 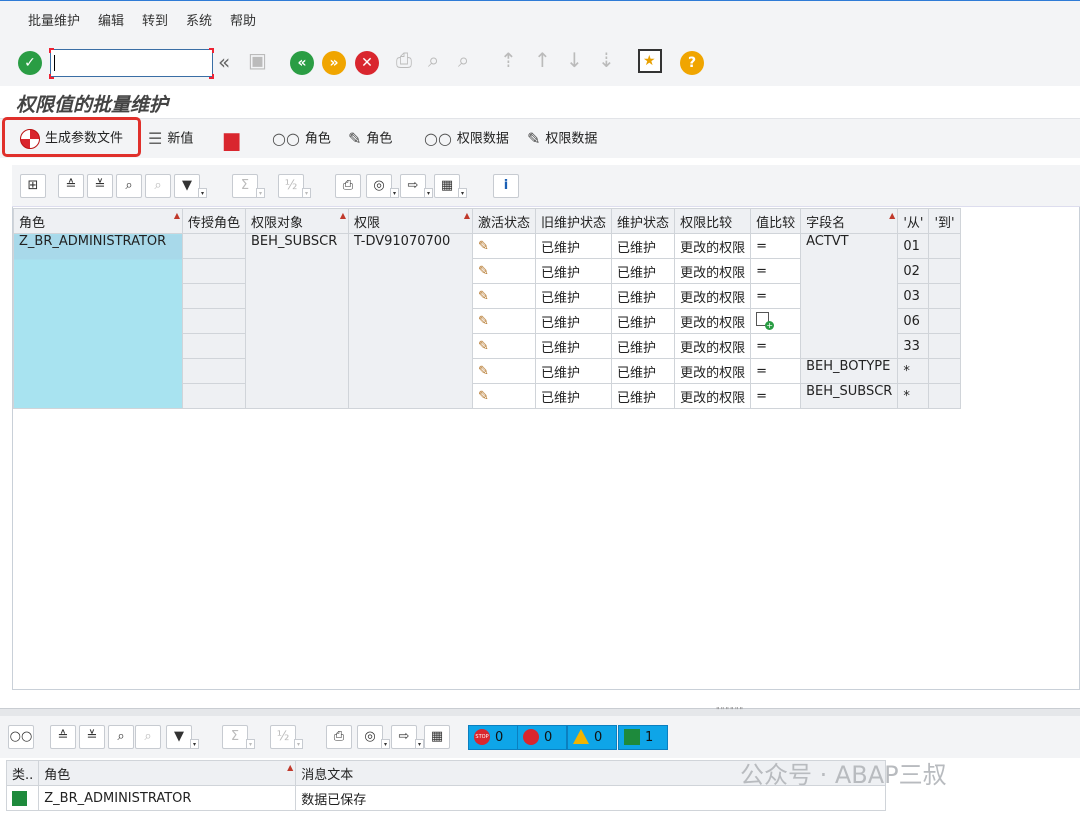 What do you see at coordinates (411, 321) in the screenshot?
I see `authorization-cell: T-DV91070700` at bounding box center [411, 321].